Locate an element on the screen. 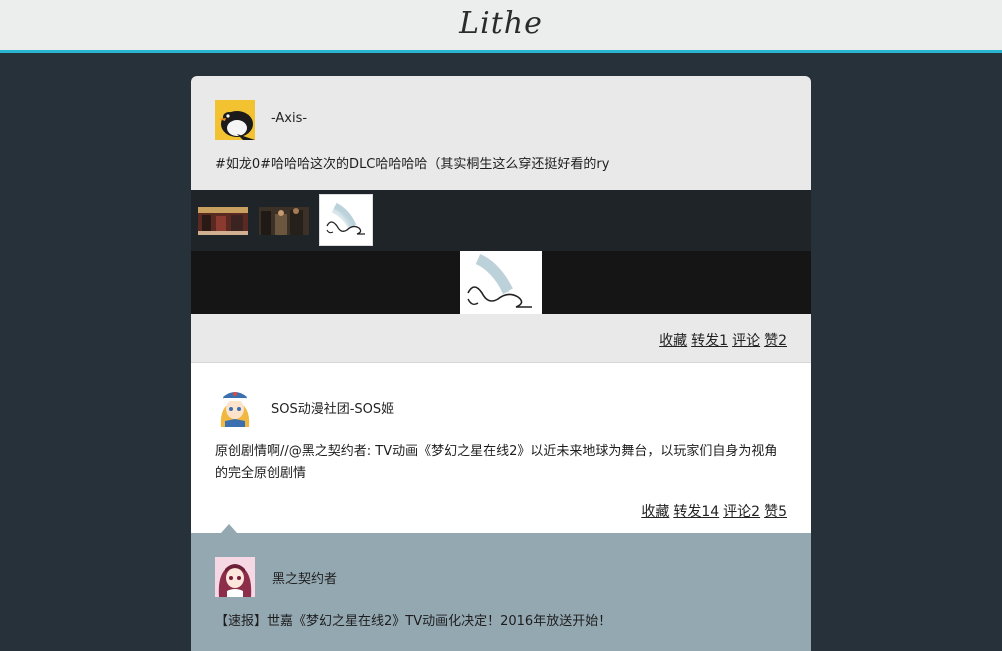 This screenshot has height=651, width=1002. expanded-image is located at coordinates (501, 282).